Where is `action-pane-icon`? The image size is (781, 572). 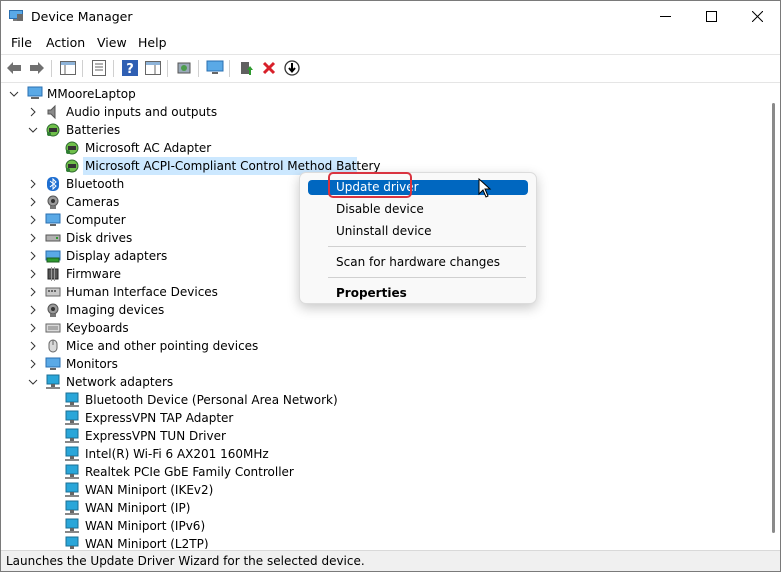 action-pane-icon is located at coordinates (153, 68).